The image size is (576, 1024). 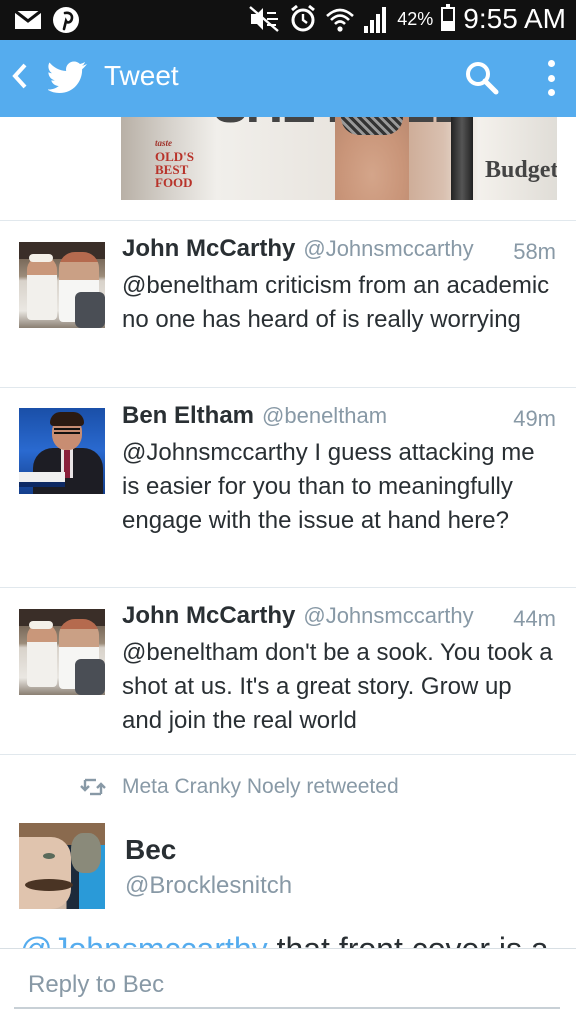 I want to click on alarm-icon, so click(x=303, y=18).